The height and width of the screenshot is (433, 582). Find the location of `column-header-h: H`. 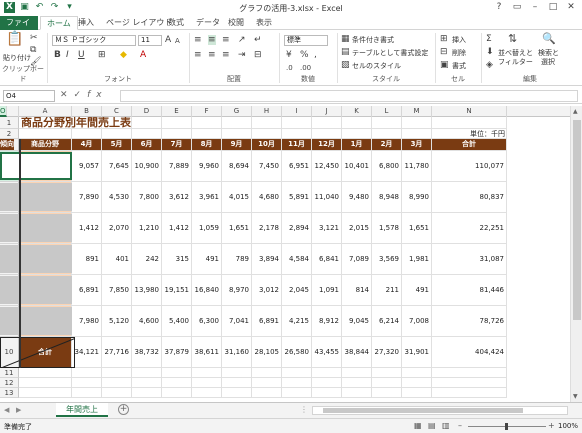

column-header-h: H is located at coordinates (267, 111).